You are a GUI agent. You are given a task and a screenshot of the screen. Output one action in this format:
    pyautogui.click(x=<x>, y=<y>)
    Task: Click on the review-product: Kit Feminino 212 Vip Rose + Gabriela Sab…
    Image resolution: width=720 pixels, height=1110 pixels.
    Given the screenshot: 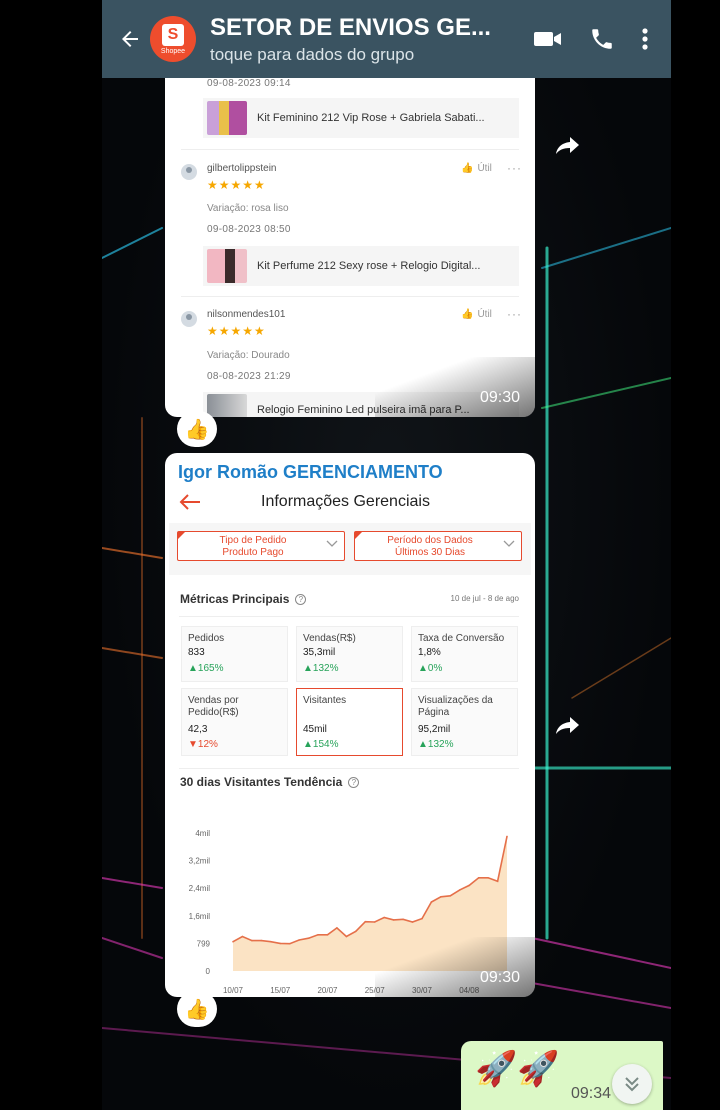 What is the action you would take?
    pyautogui.click(x=361, y=118)
    